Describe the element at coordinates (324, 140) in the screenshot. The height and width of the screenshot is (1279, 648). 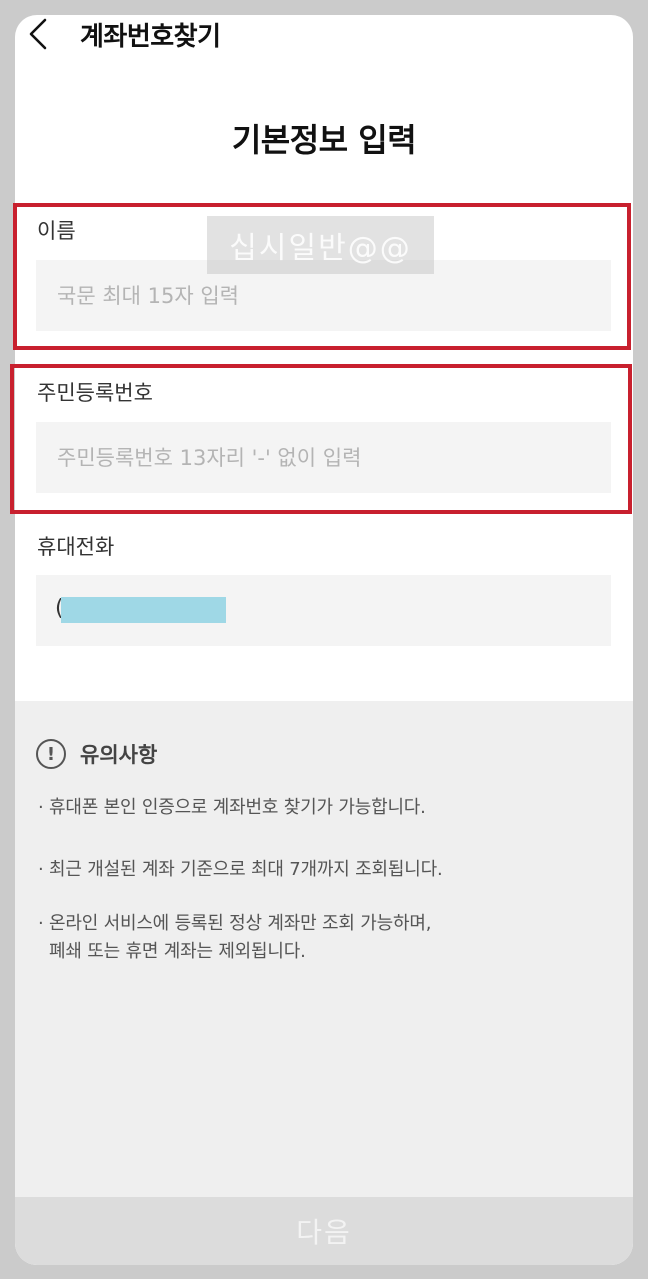
I see `page-title: 기본정보 입력` at that location.